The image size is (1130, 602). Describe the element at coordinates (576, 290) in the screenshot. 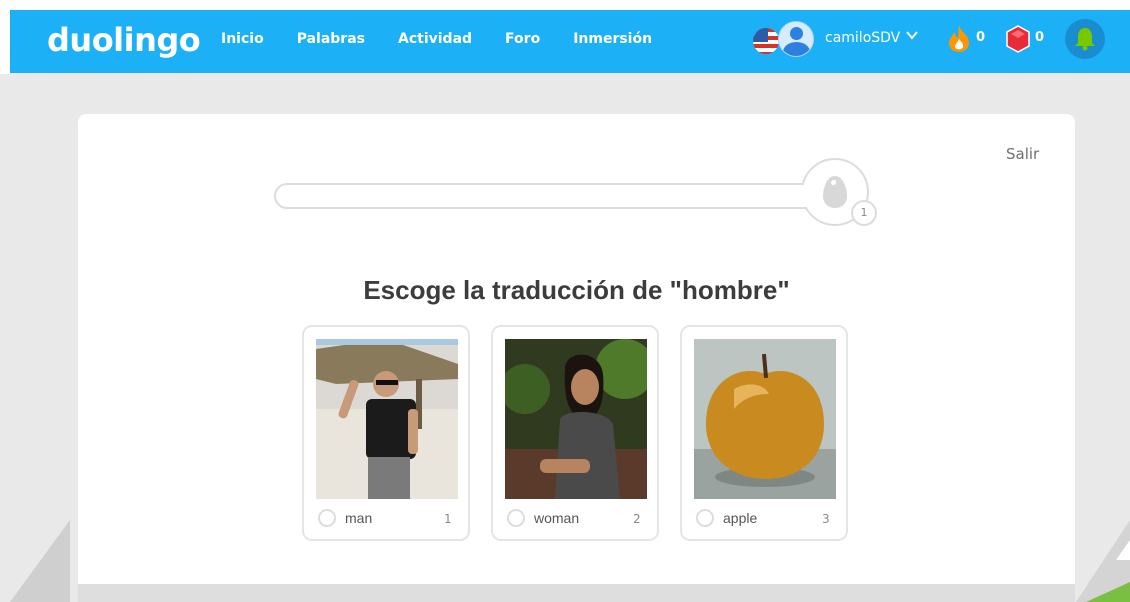

I see `question-prompt: Escoge la traducción de "hombre"` at that location.